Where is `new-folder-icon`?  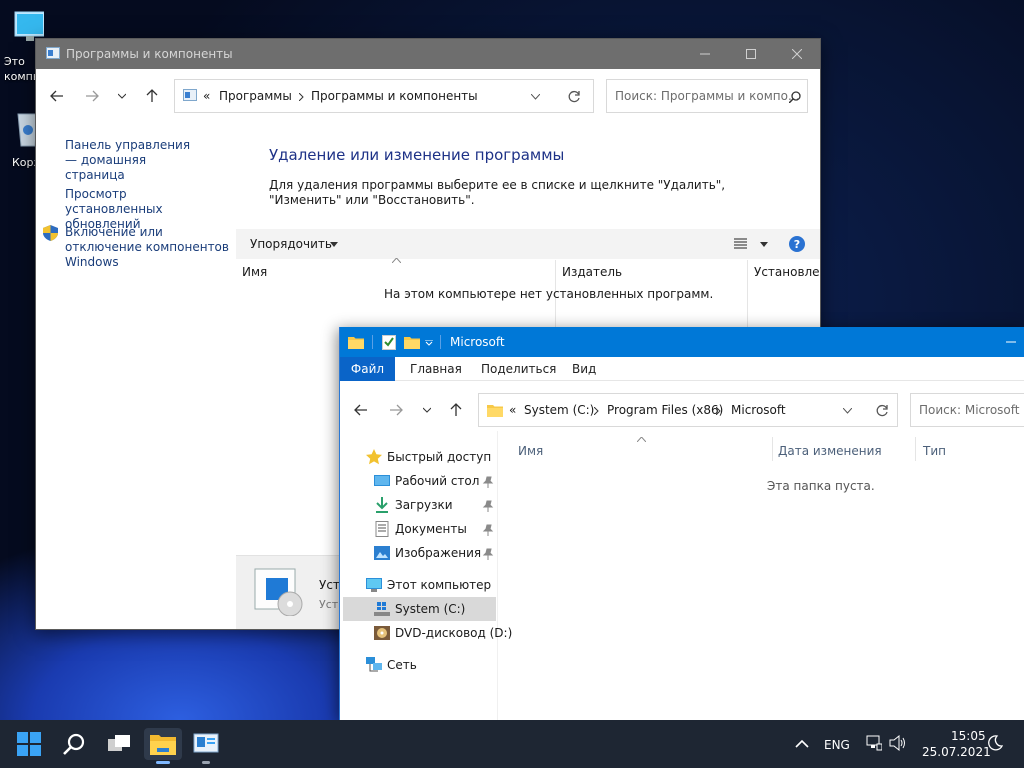 new-folder-icon is located at coordinates (412, 342).